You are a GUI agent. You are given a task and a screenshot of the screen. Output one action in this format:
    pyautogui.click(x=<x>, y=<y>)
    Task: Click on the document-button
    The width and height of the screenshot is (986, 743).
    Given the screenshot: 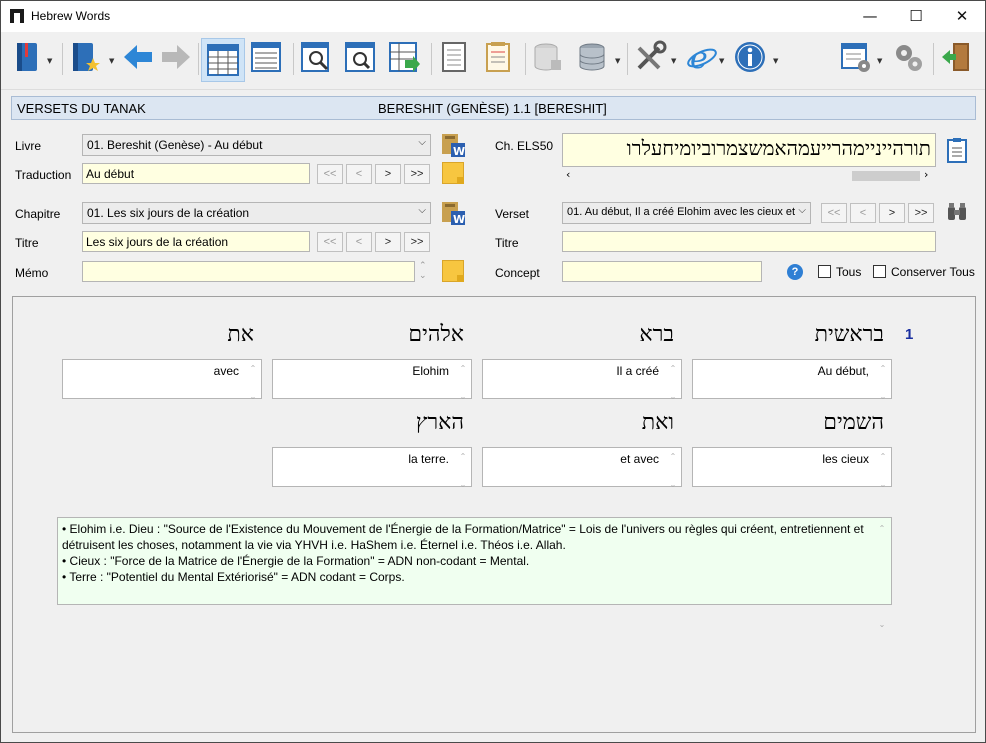 What is the action you would take?
    pyautogui.click(x=455, y=58)
    